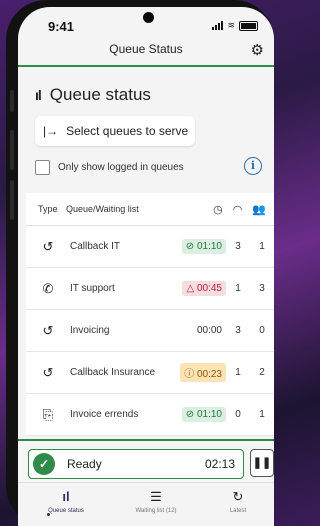 The image size is (320, 526). Describe the element at coordinates (238, 496) in the screenshot. I see `history-icon: ↻` at that location.